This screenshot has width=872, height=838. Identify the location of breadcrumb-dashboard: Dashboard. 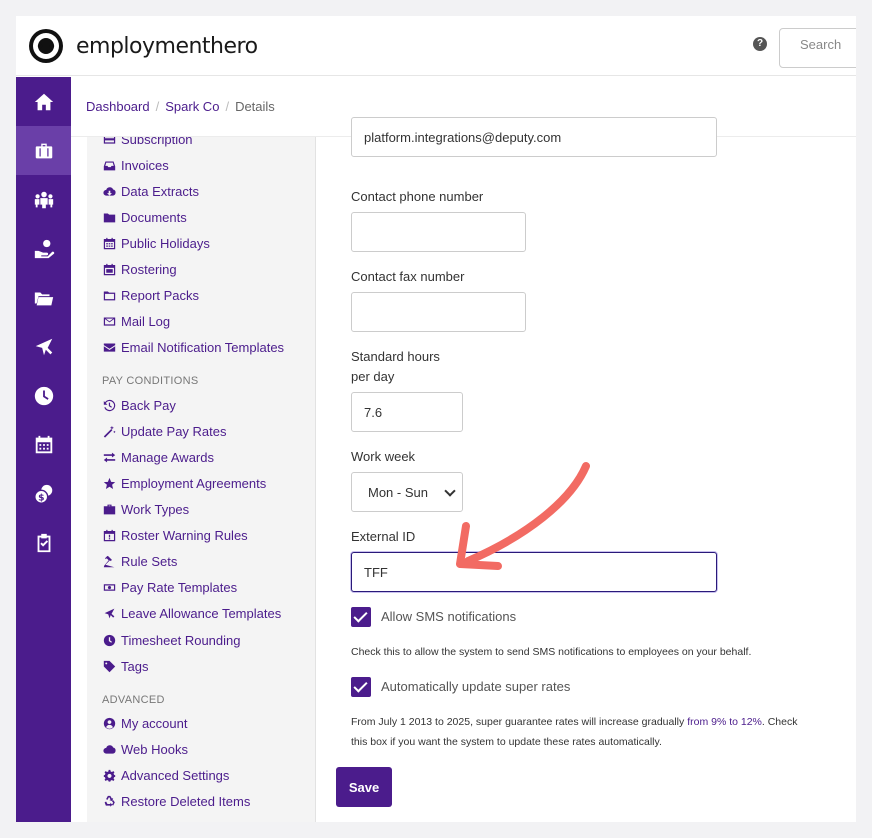
(118, 106).